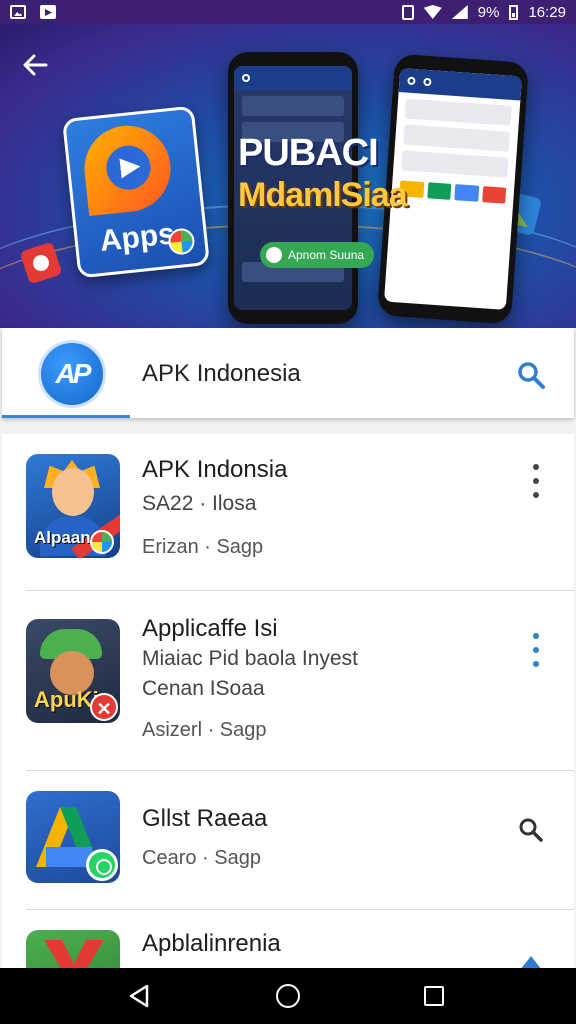  I want to click on app-subtitle: Cenan ISoaa, so click(203, 688).